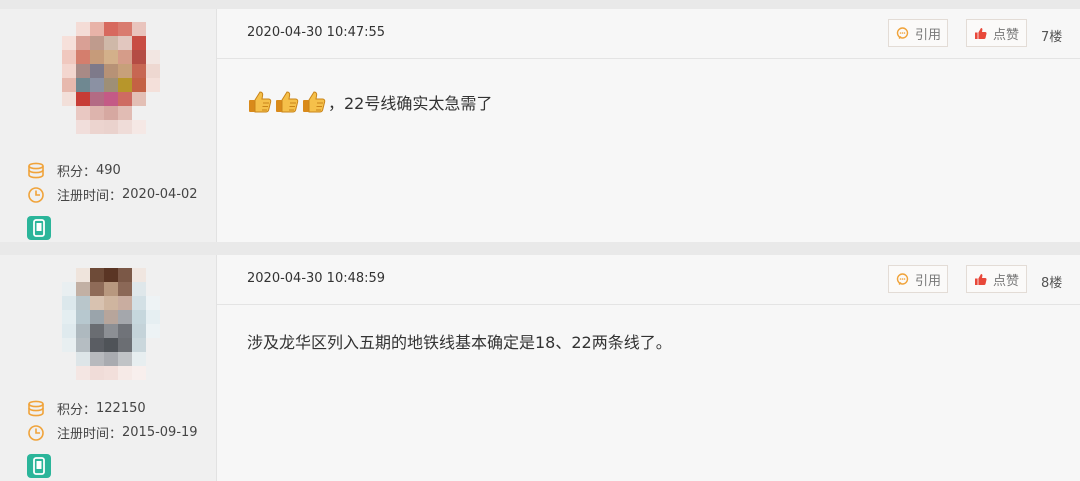 Image resolution: width=1080 pixels, height=481 pixels. Describe the element at coordinates (1052, 283) in the screenshot. I see `floor-number: 8楼` at that location.